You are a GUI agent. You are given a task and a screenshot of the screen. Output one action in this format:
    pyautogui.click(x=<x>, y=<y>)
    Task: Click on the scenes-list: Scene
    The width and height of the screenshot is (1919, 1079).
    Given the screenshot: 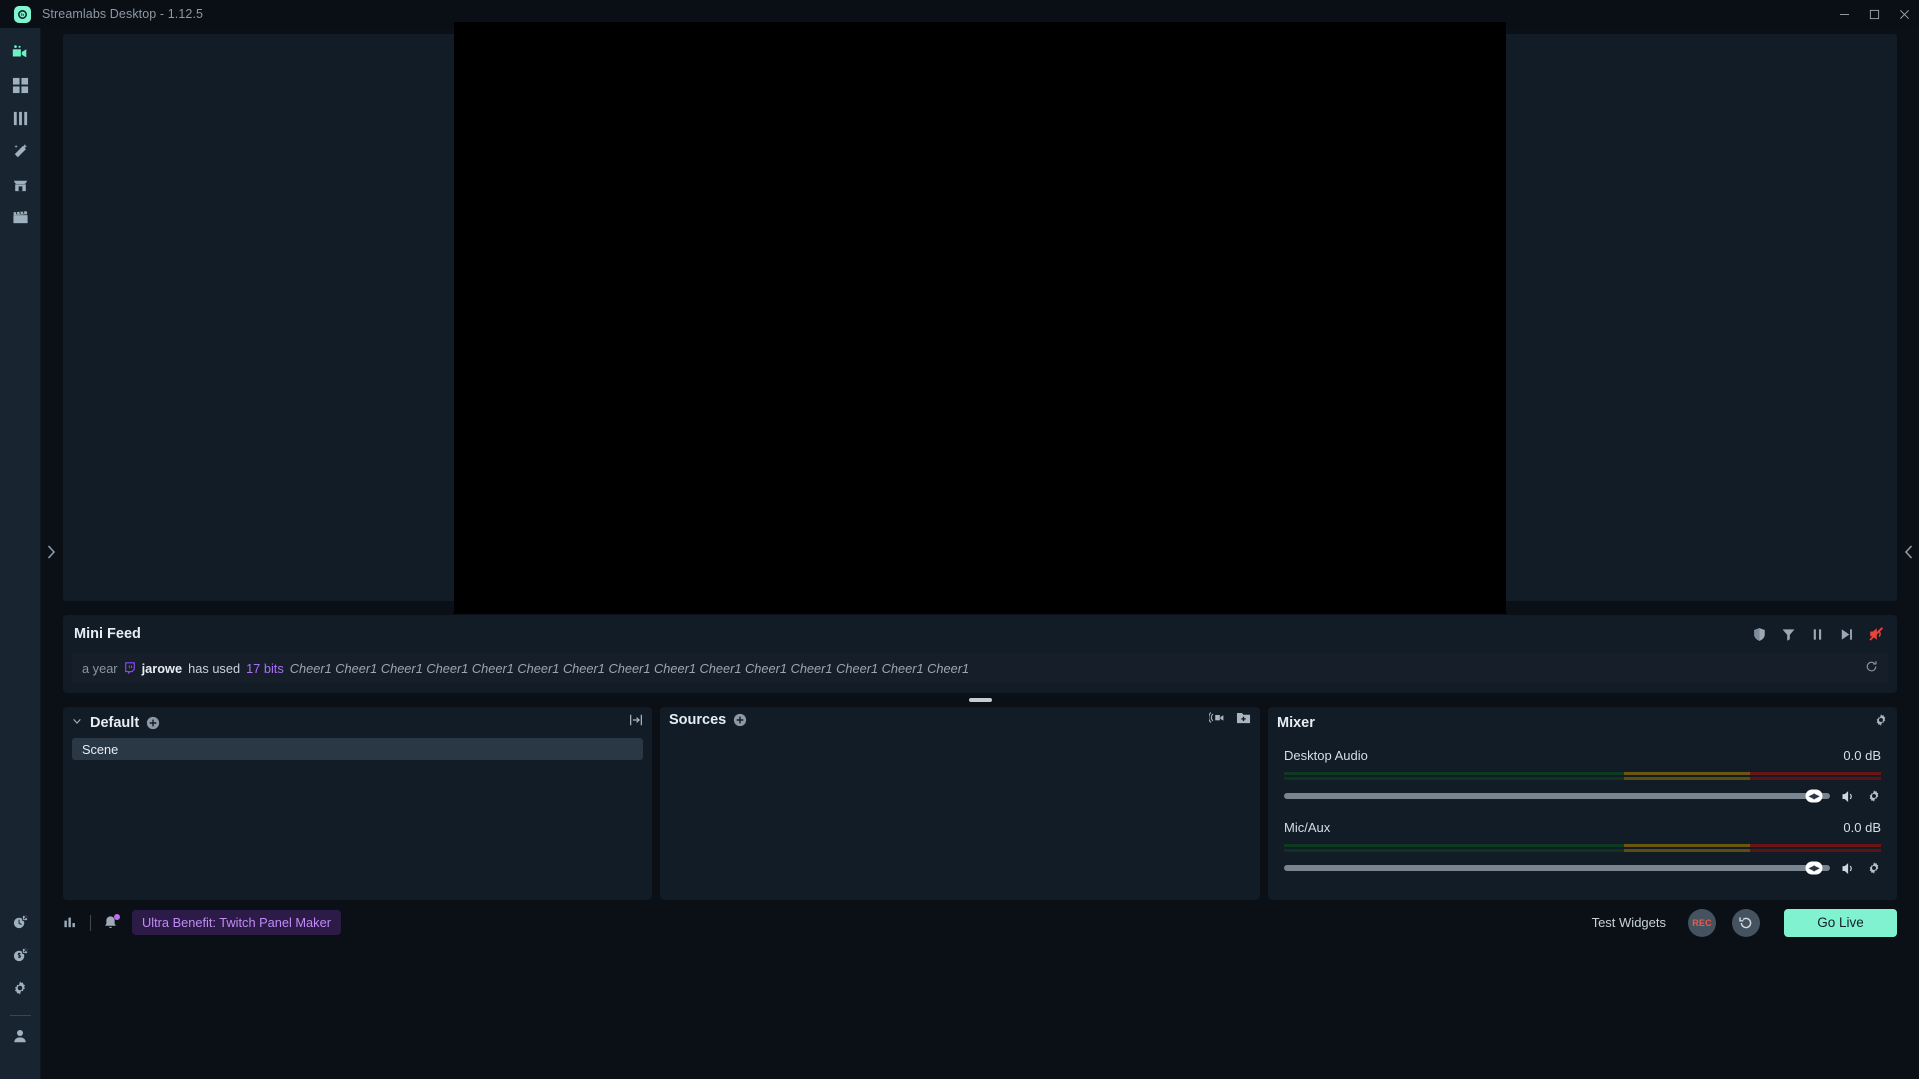 What is the action you would take?
    pyautogui.click(x=357, y=819)
    